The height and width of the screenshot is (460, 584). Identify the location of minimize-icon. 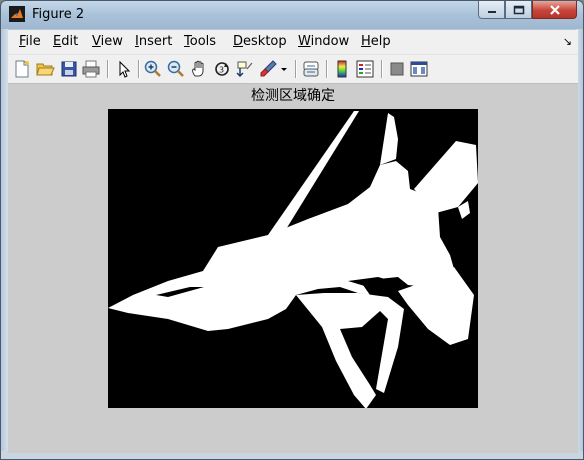
(491, 11).